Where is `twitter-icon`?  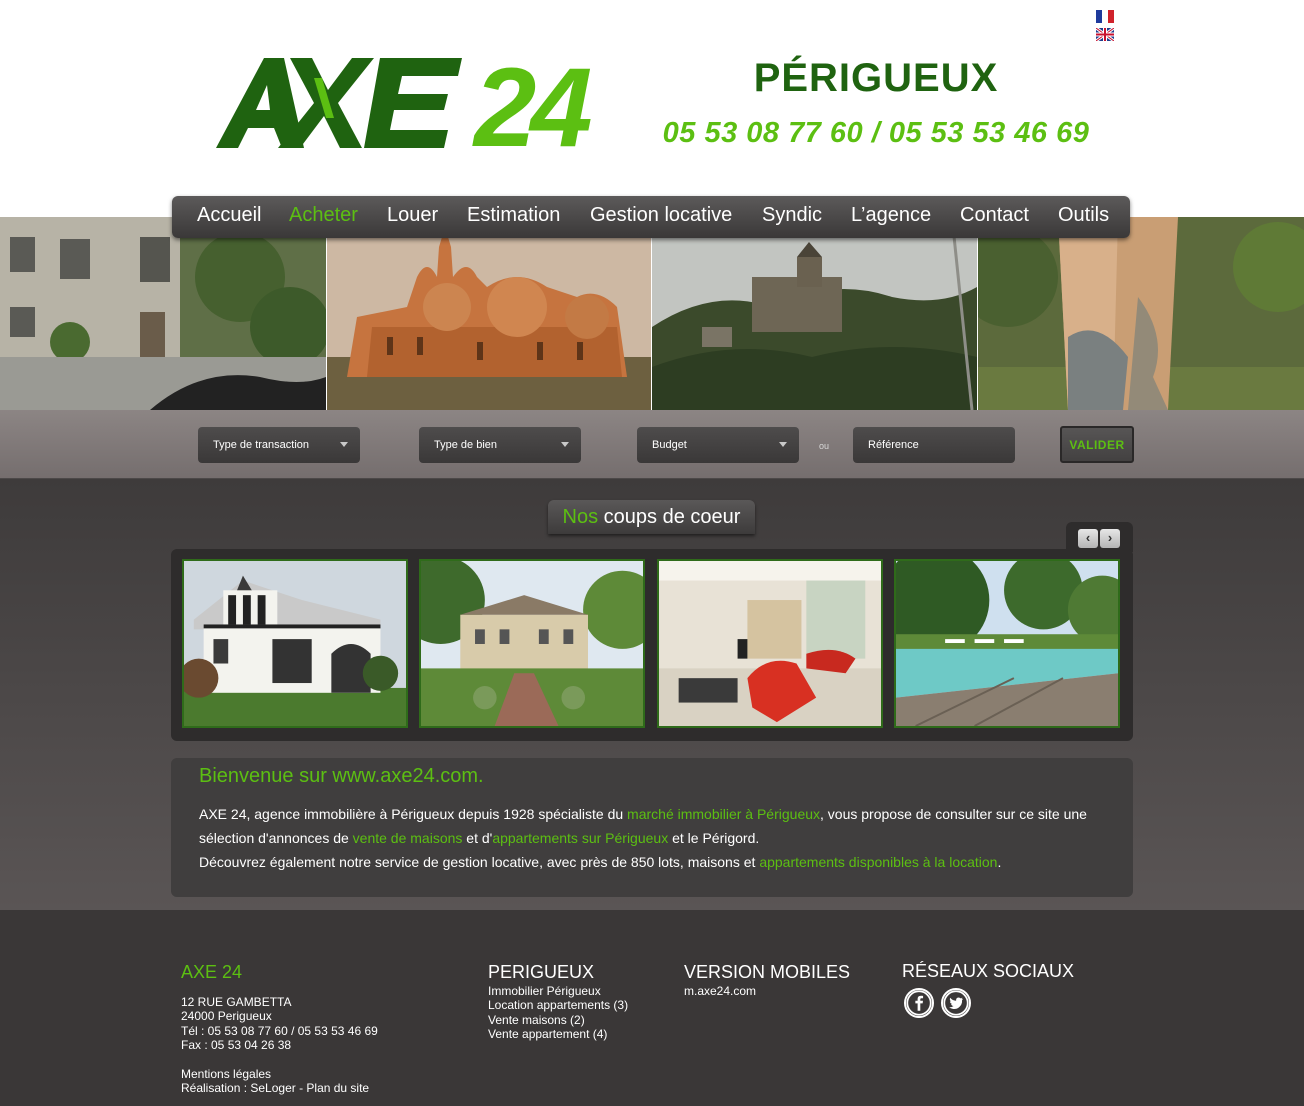 twitter-icon is located at coordinates (956, 1003).